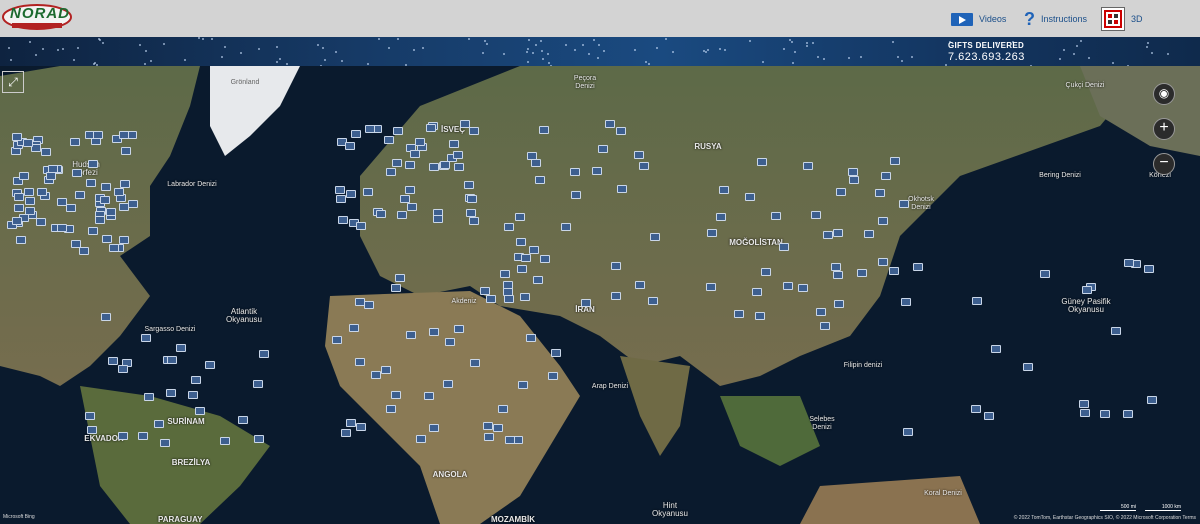 This screenshot has width=1200, height=524. What do you see at coordinates (1164, 129) in the screenshot?
I see `zoom-in-button: +` at bounding box center [1164, 129].